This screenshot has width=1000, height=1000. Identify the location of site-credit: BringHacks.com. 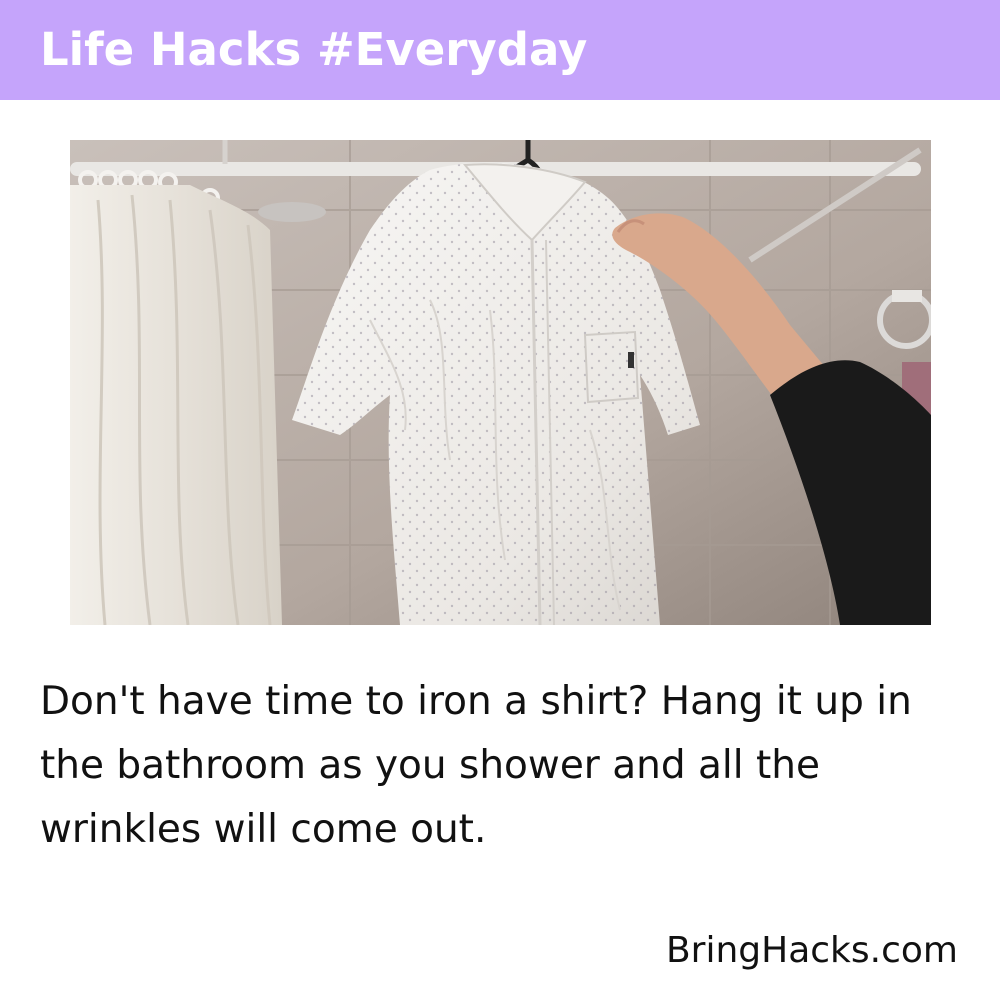
(811, 950).